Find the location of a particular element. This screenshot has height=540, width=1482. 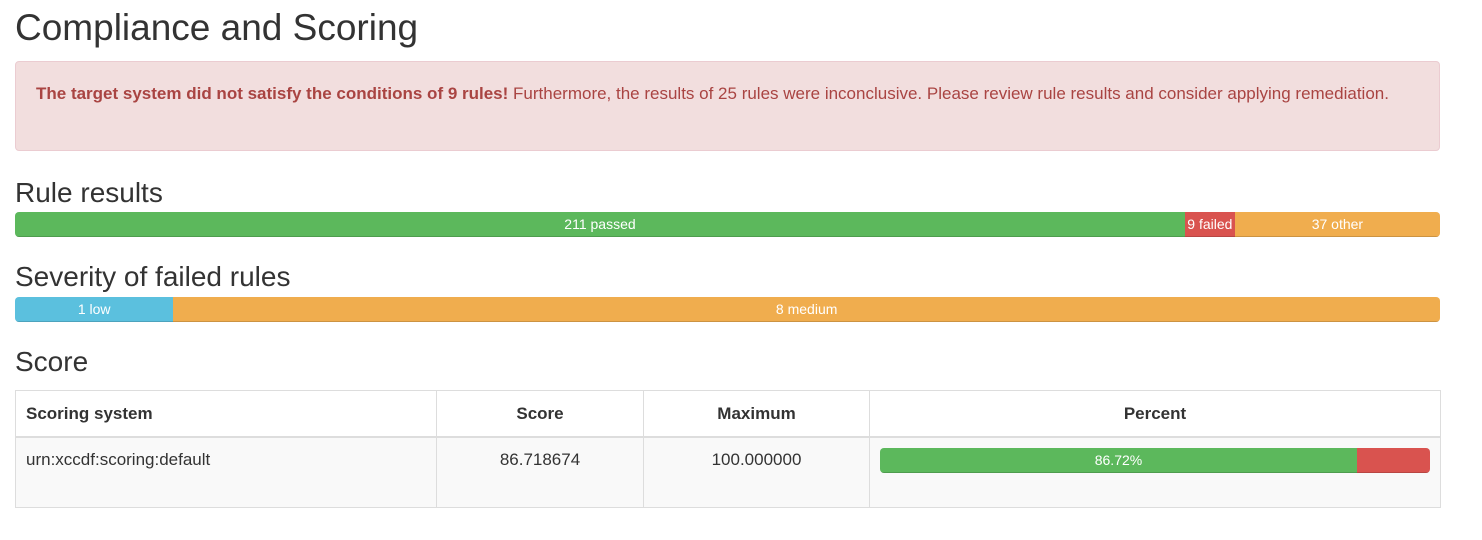

header-percent: Percent is located at coordinates (1155, 414).